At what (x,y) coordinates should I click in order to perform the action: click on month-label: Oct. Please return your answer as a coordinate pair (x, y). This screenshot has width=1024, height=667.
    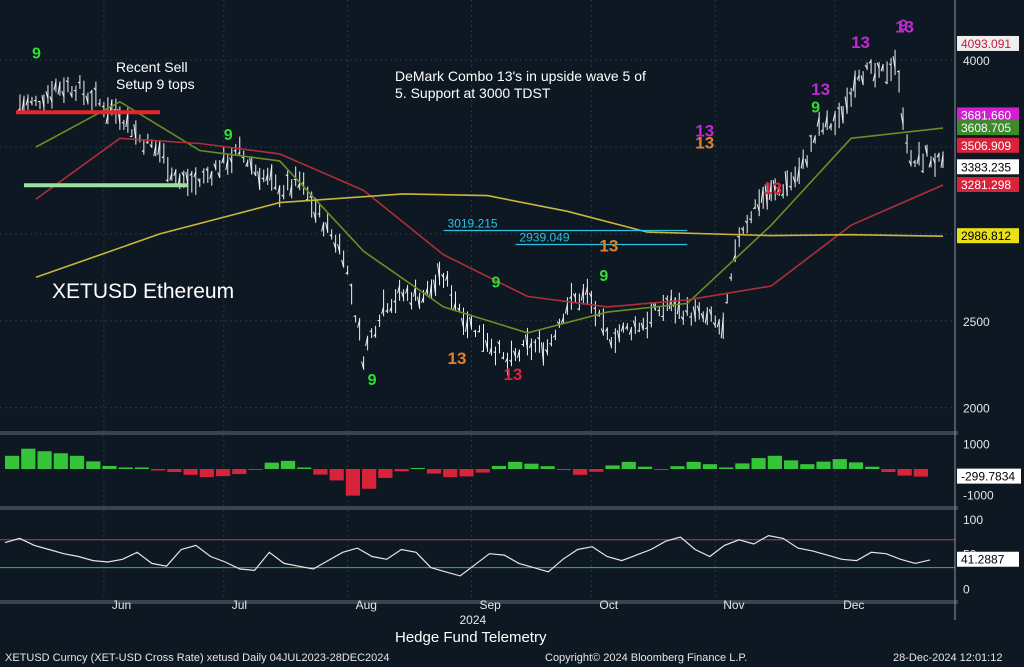
    Looking at the image, I should click on (608, 605).